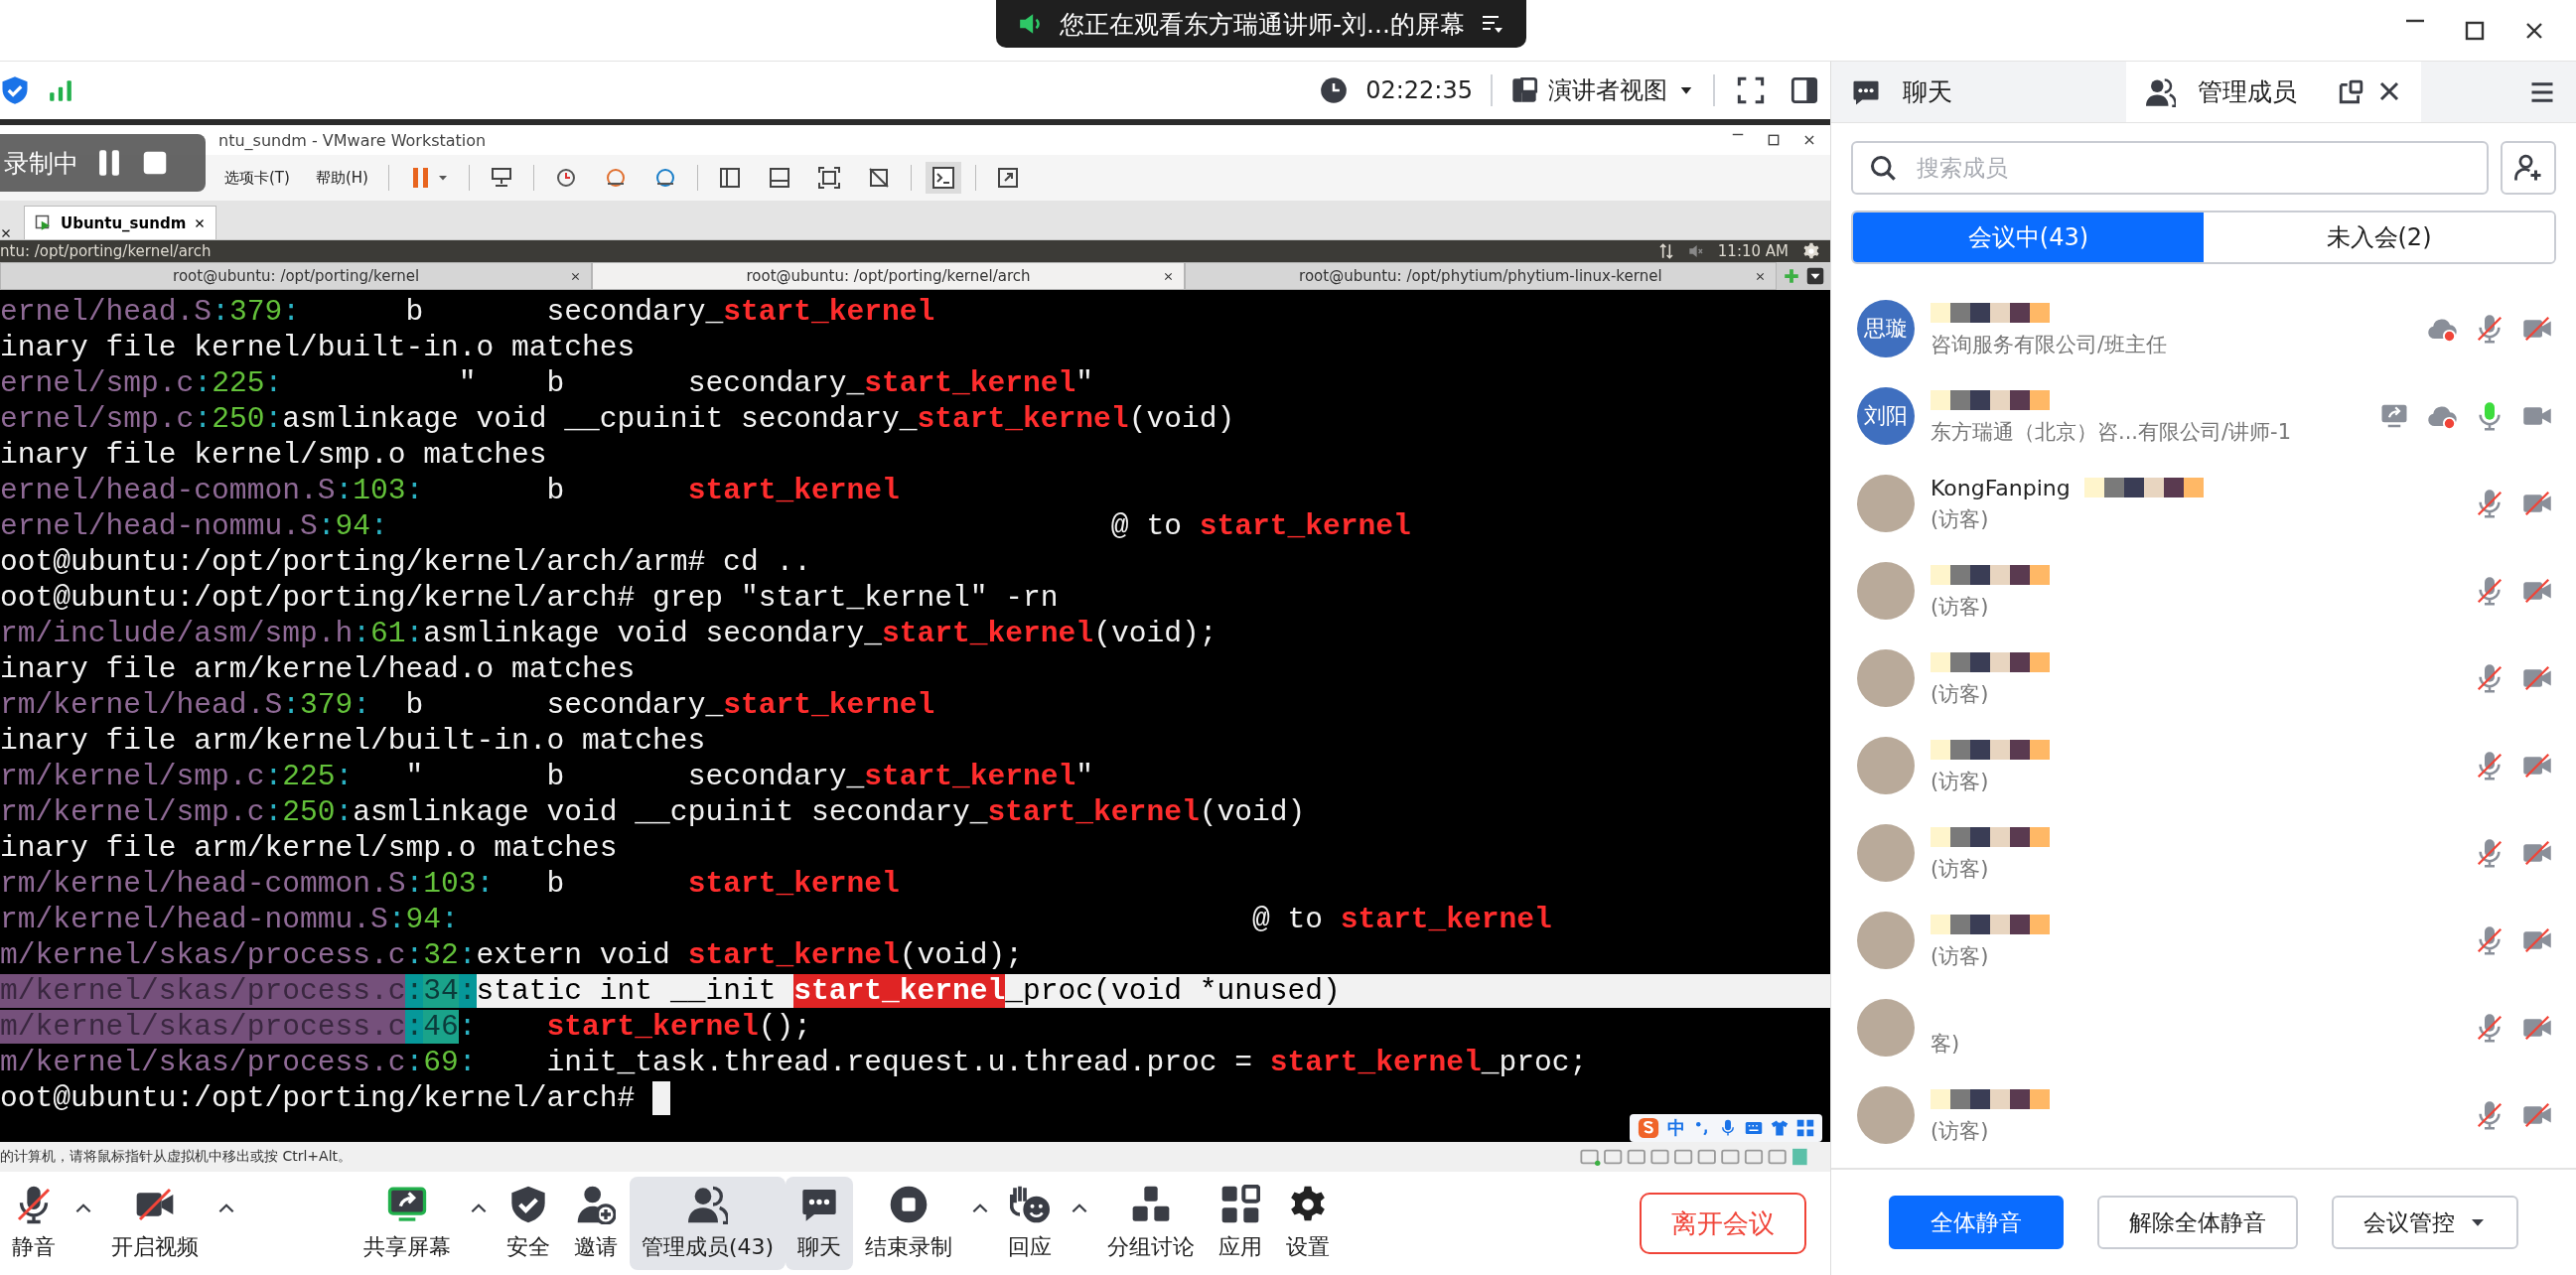 The width and height of the screenshot is (2576, 1275). Describe the element at coordinates (2170, 168) in the screenshot. I see `search-field: 搜索成员` at that location.